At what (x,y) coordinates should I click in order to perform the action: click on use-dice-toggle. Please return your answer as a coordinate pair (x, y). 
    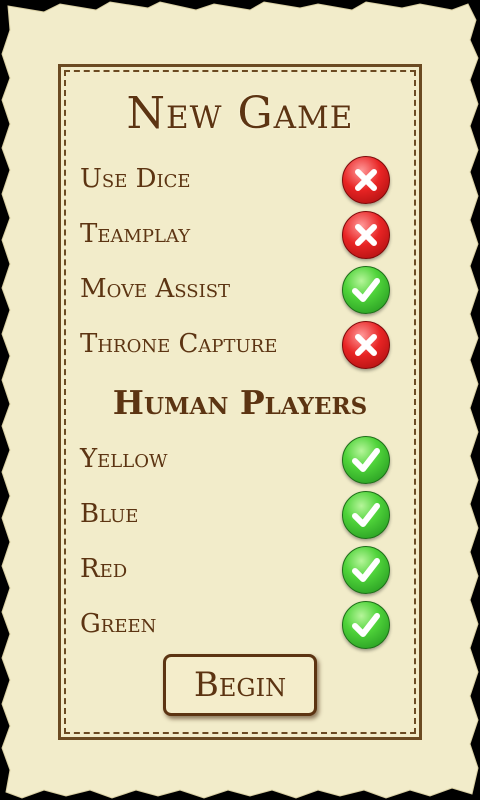
    Looking at the image, I should click on (366, 180).